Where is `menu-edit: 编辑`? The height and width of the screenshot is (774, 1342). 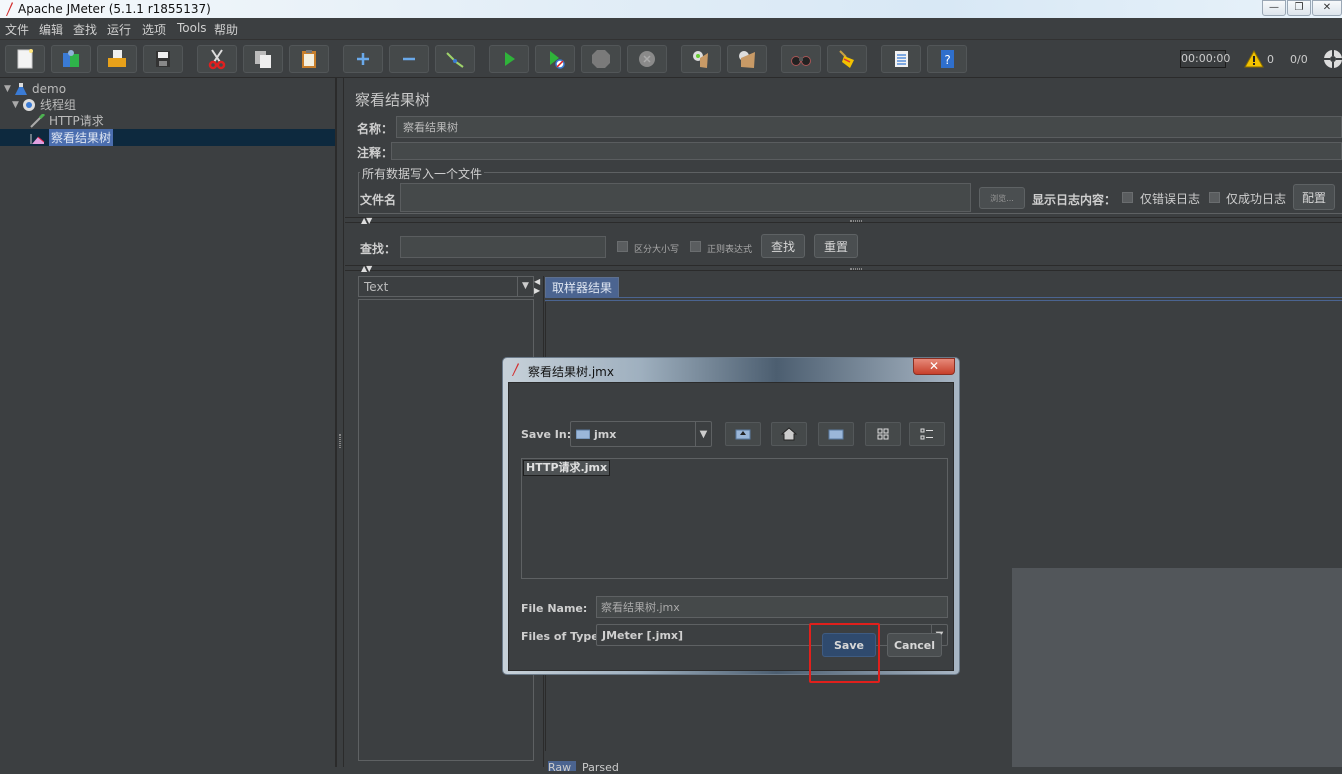 menu-edit: 编辑 is located at coordinates (51, 29).